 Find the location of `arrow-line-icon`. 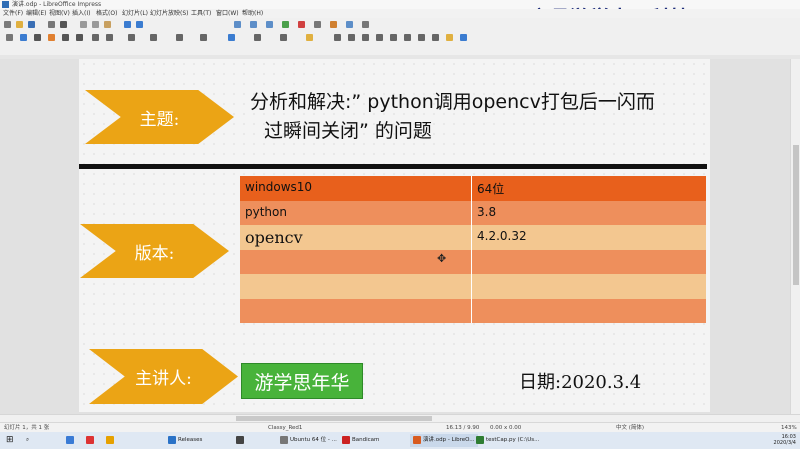

arrow-line-icon is located at coordinates (79, 37).